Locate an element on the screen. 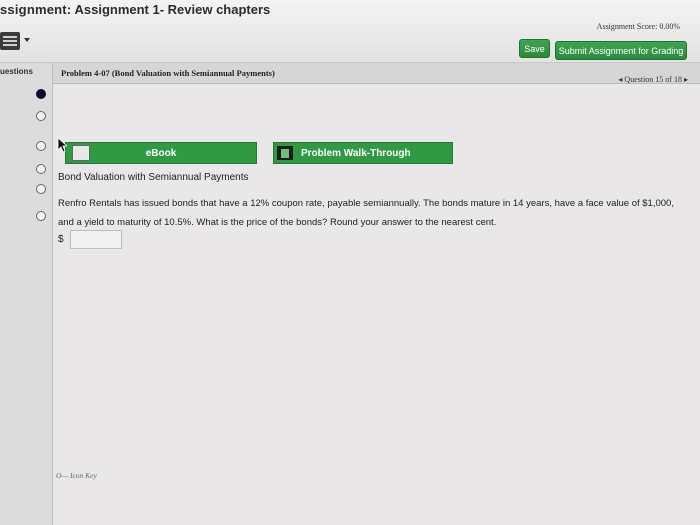  assignment-score: Assignment Score: 0.00% is located at coordinates (638, 26).